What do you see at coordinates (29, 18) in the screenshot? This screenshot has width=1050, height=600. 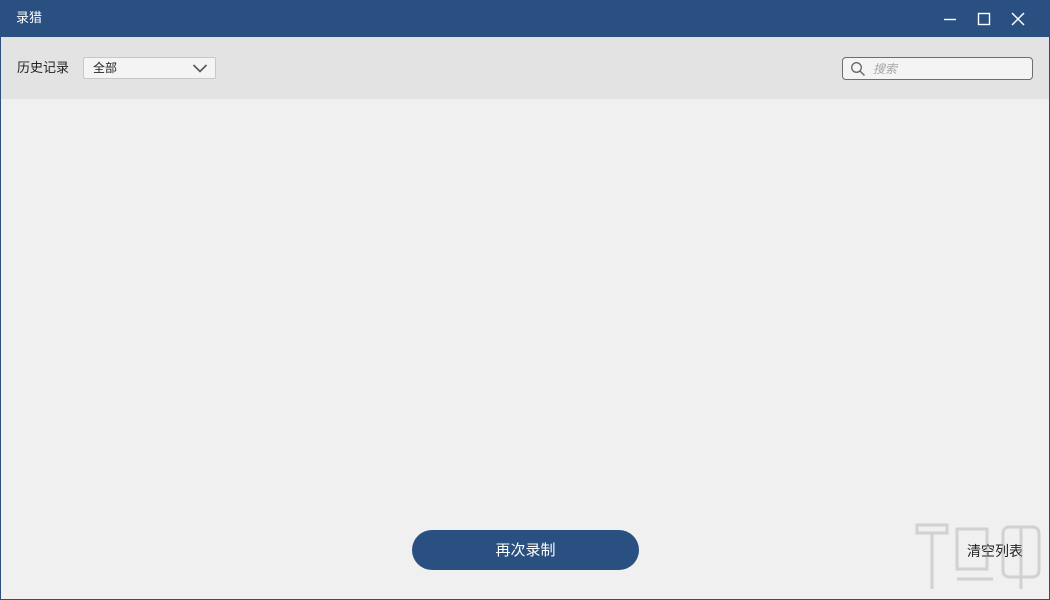 I see `window-title: 录猎` at bounding box center [29, 18].